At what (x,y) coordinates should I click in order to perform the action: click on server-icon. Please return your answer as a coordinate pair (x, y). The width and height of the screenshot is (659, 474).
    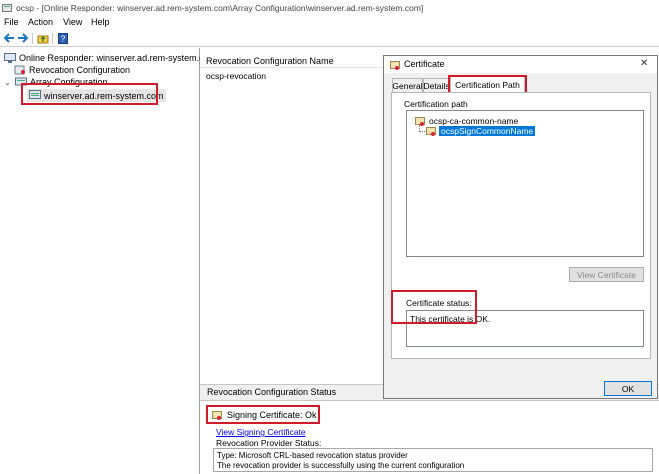
    Looking at the image, I should click on (10, 58).